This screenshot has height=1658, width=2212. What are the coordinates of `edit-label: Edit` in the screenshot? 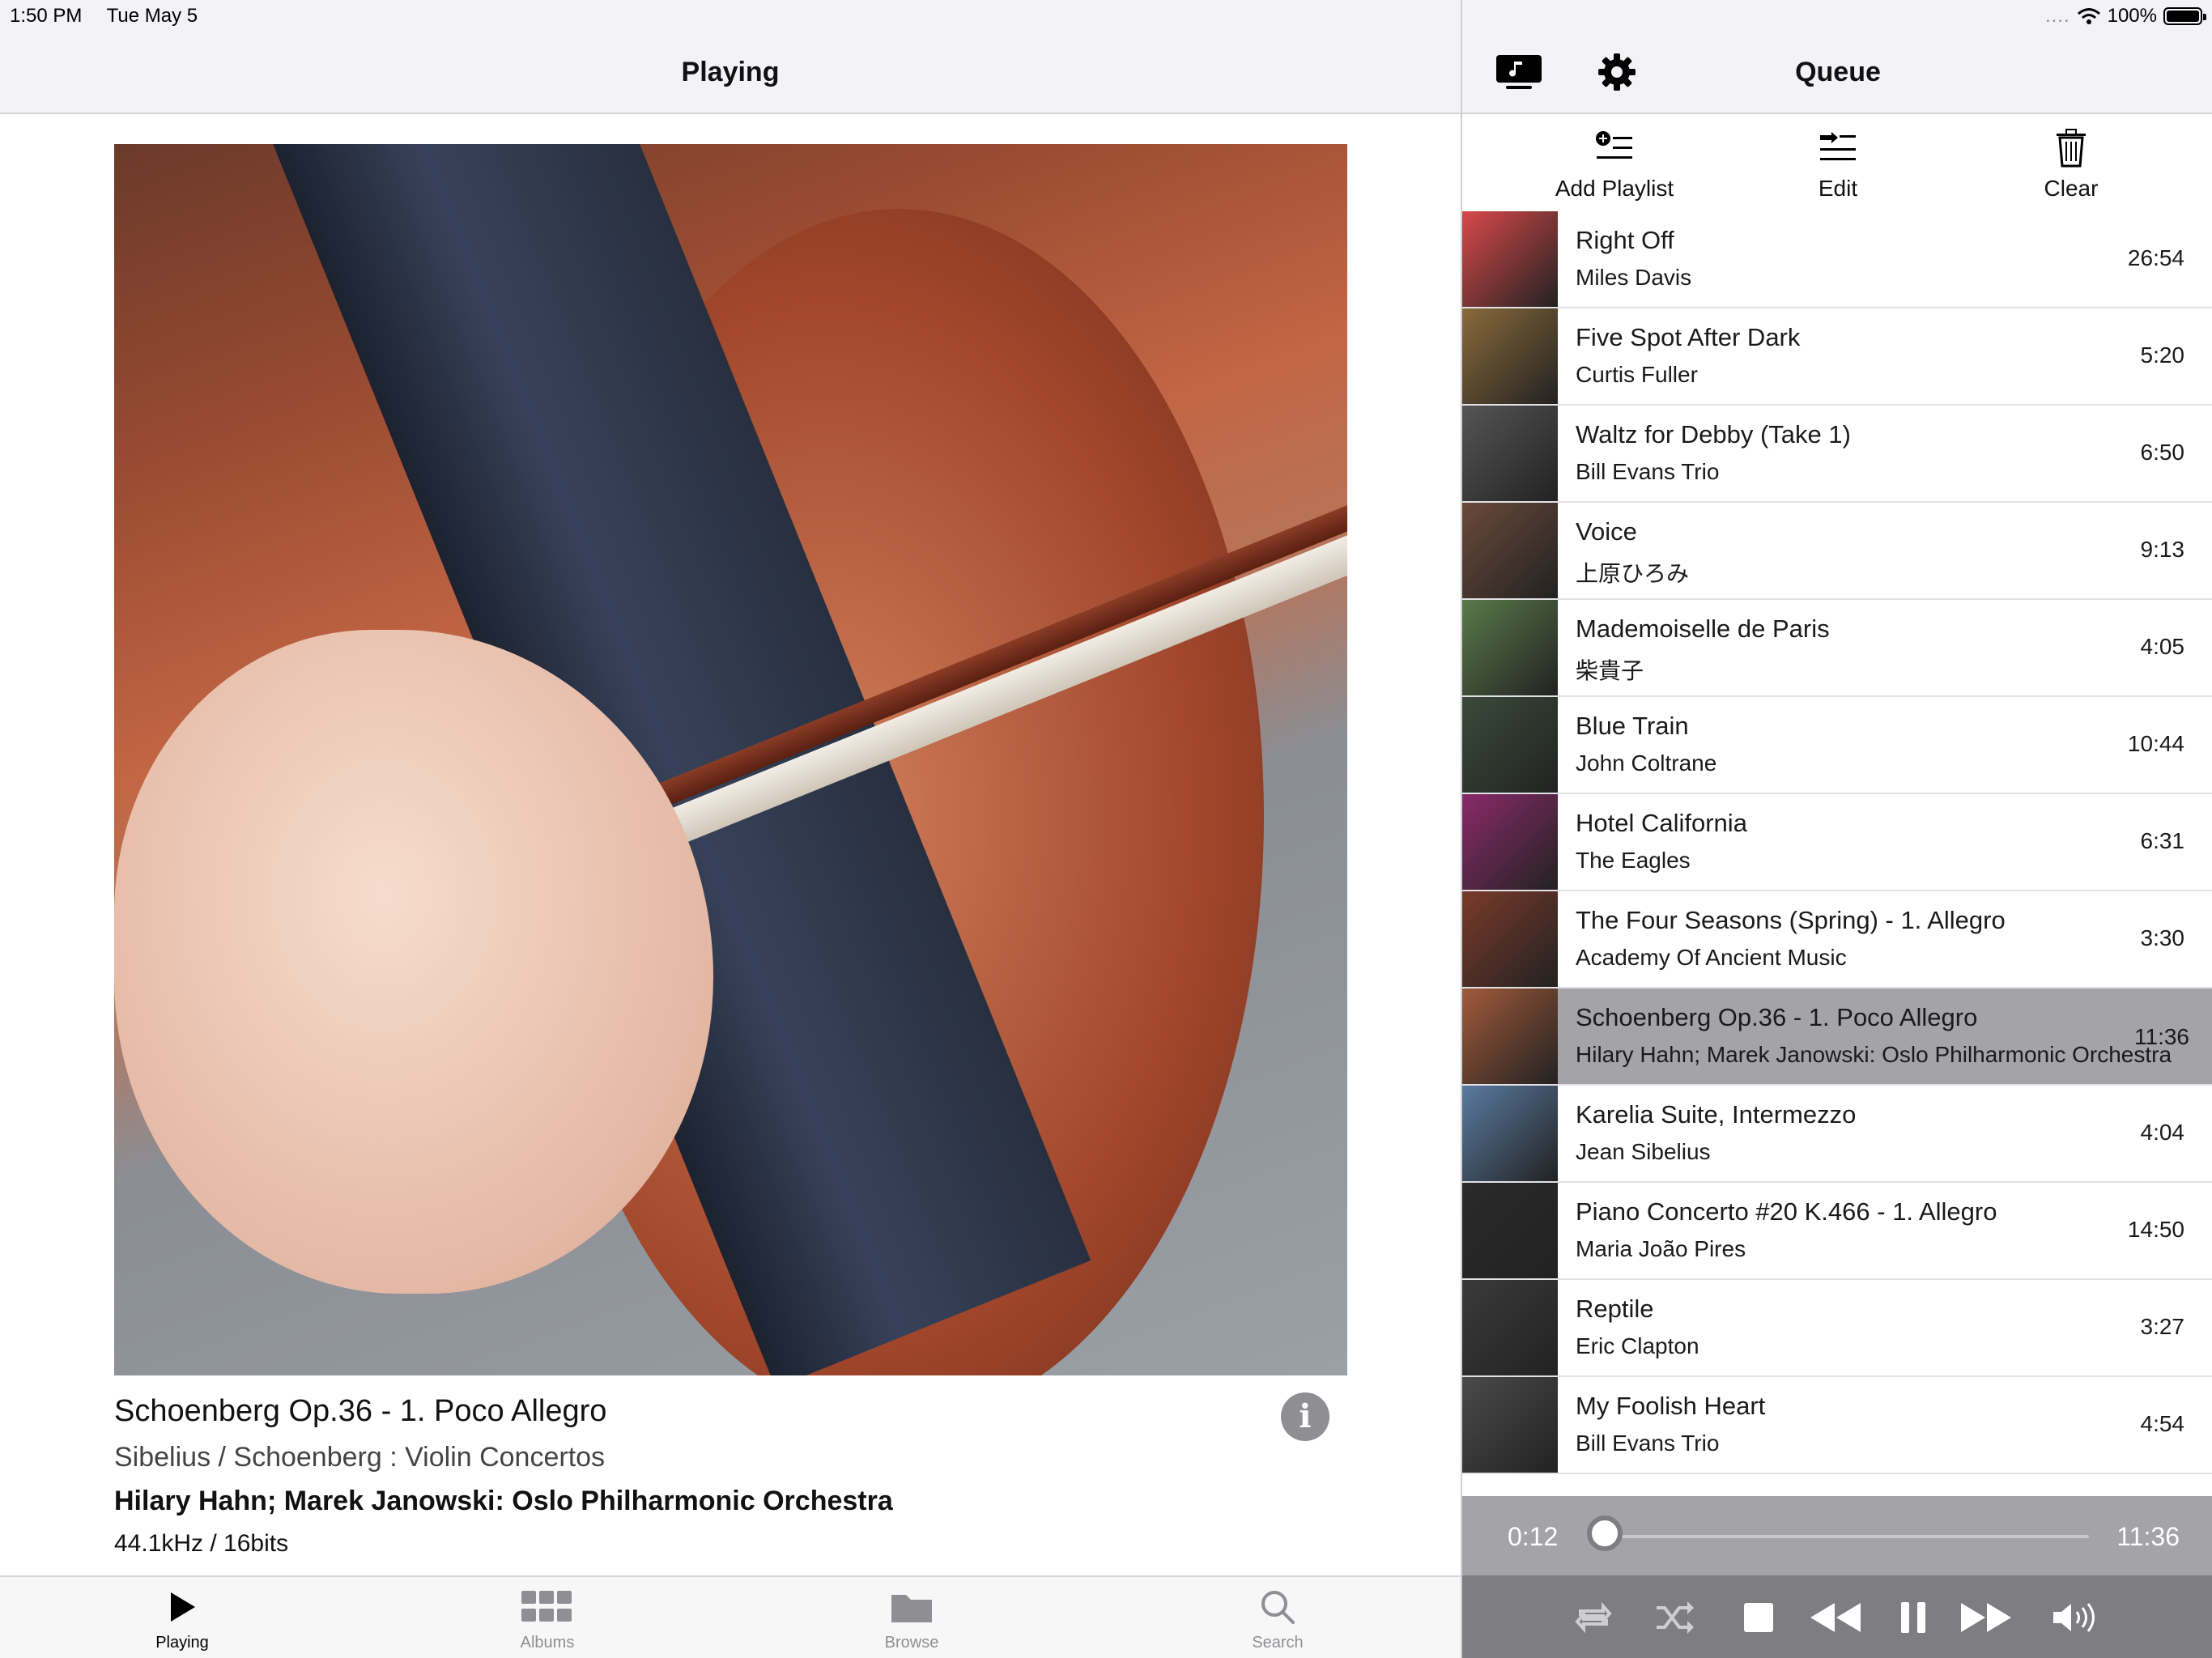 It's located at (1838, 188).